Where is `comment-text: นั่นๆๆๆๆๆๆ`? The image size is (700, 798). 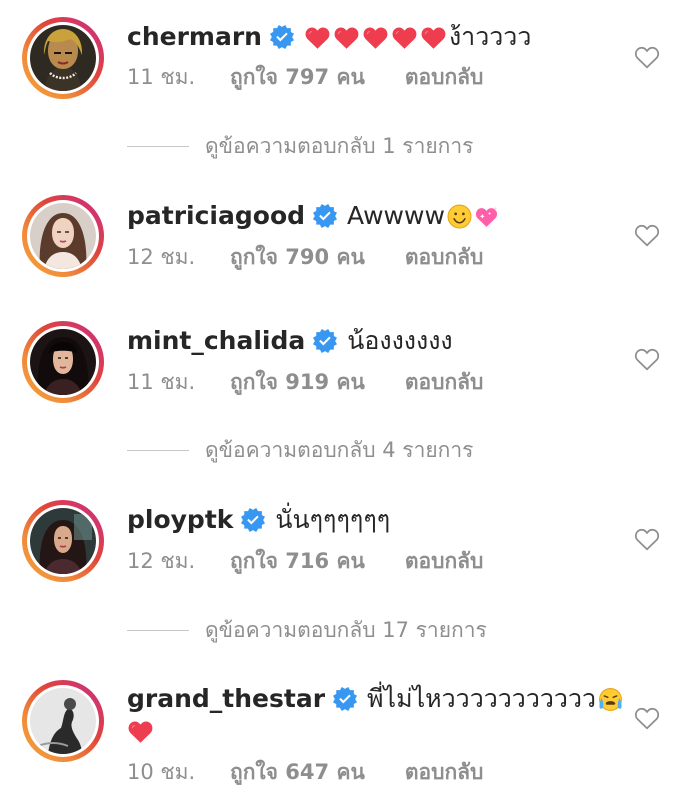
comment-text: นั่นๆๆๆๆๆๆ is located at coordinates (333, 519).